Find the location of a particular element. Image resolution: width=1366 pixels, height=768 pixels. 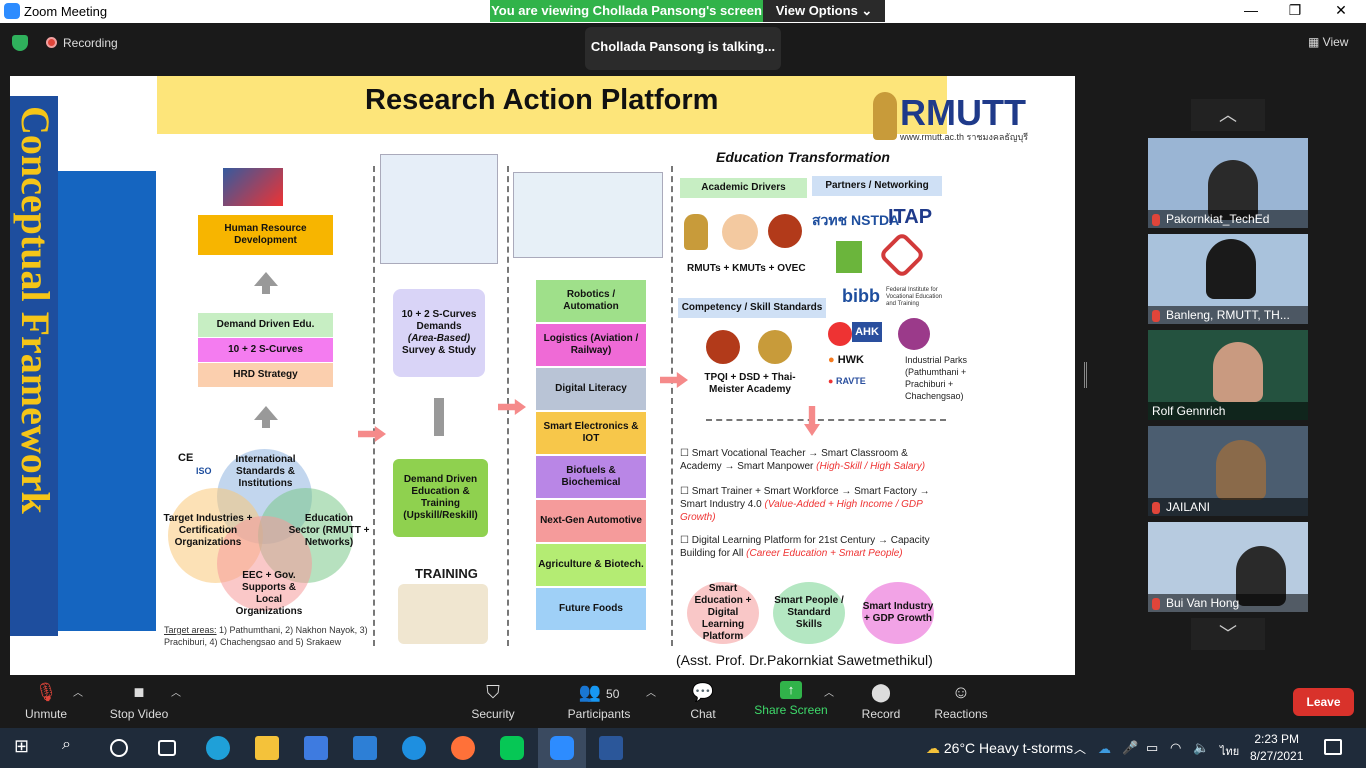

record-icon: ⬤ is located at coordinates (881, 692).